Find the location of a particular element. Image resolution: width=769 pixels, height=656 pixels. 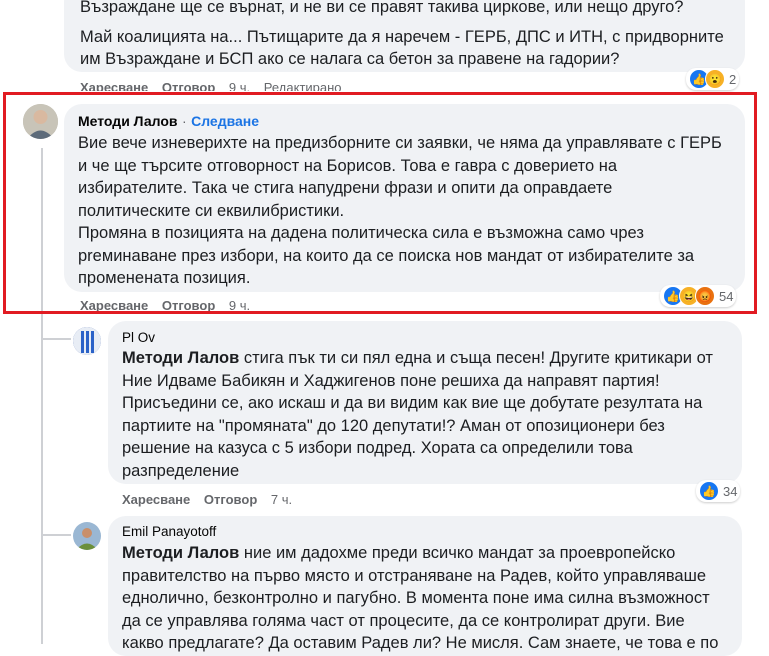

thread-line is located at coordinates (42, 481).